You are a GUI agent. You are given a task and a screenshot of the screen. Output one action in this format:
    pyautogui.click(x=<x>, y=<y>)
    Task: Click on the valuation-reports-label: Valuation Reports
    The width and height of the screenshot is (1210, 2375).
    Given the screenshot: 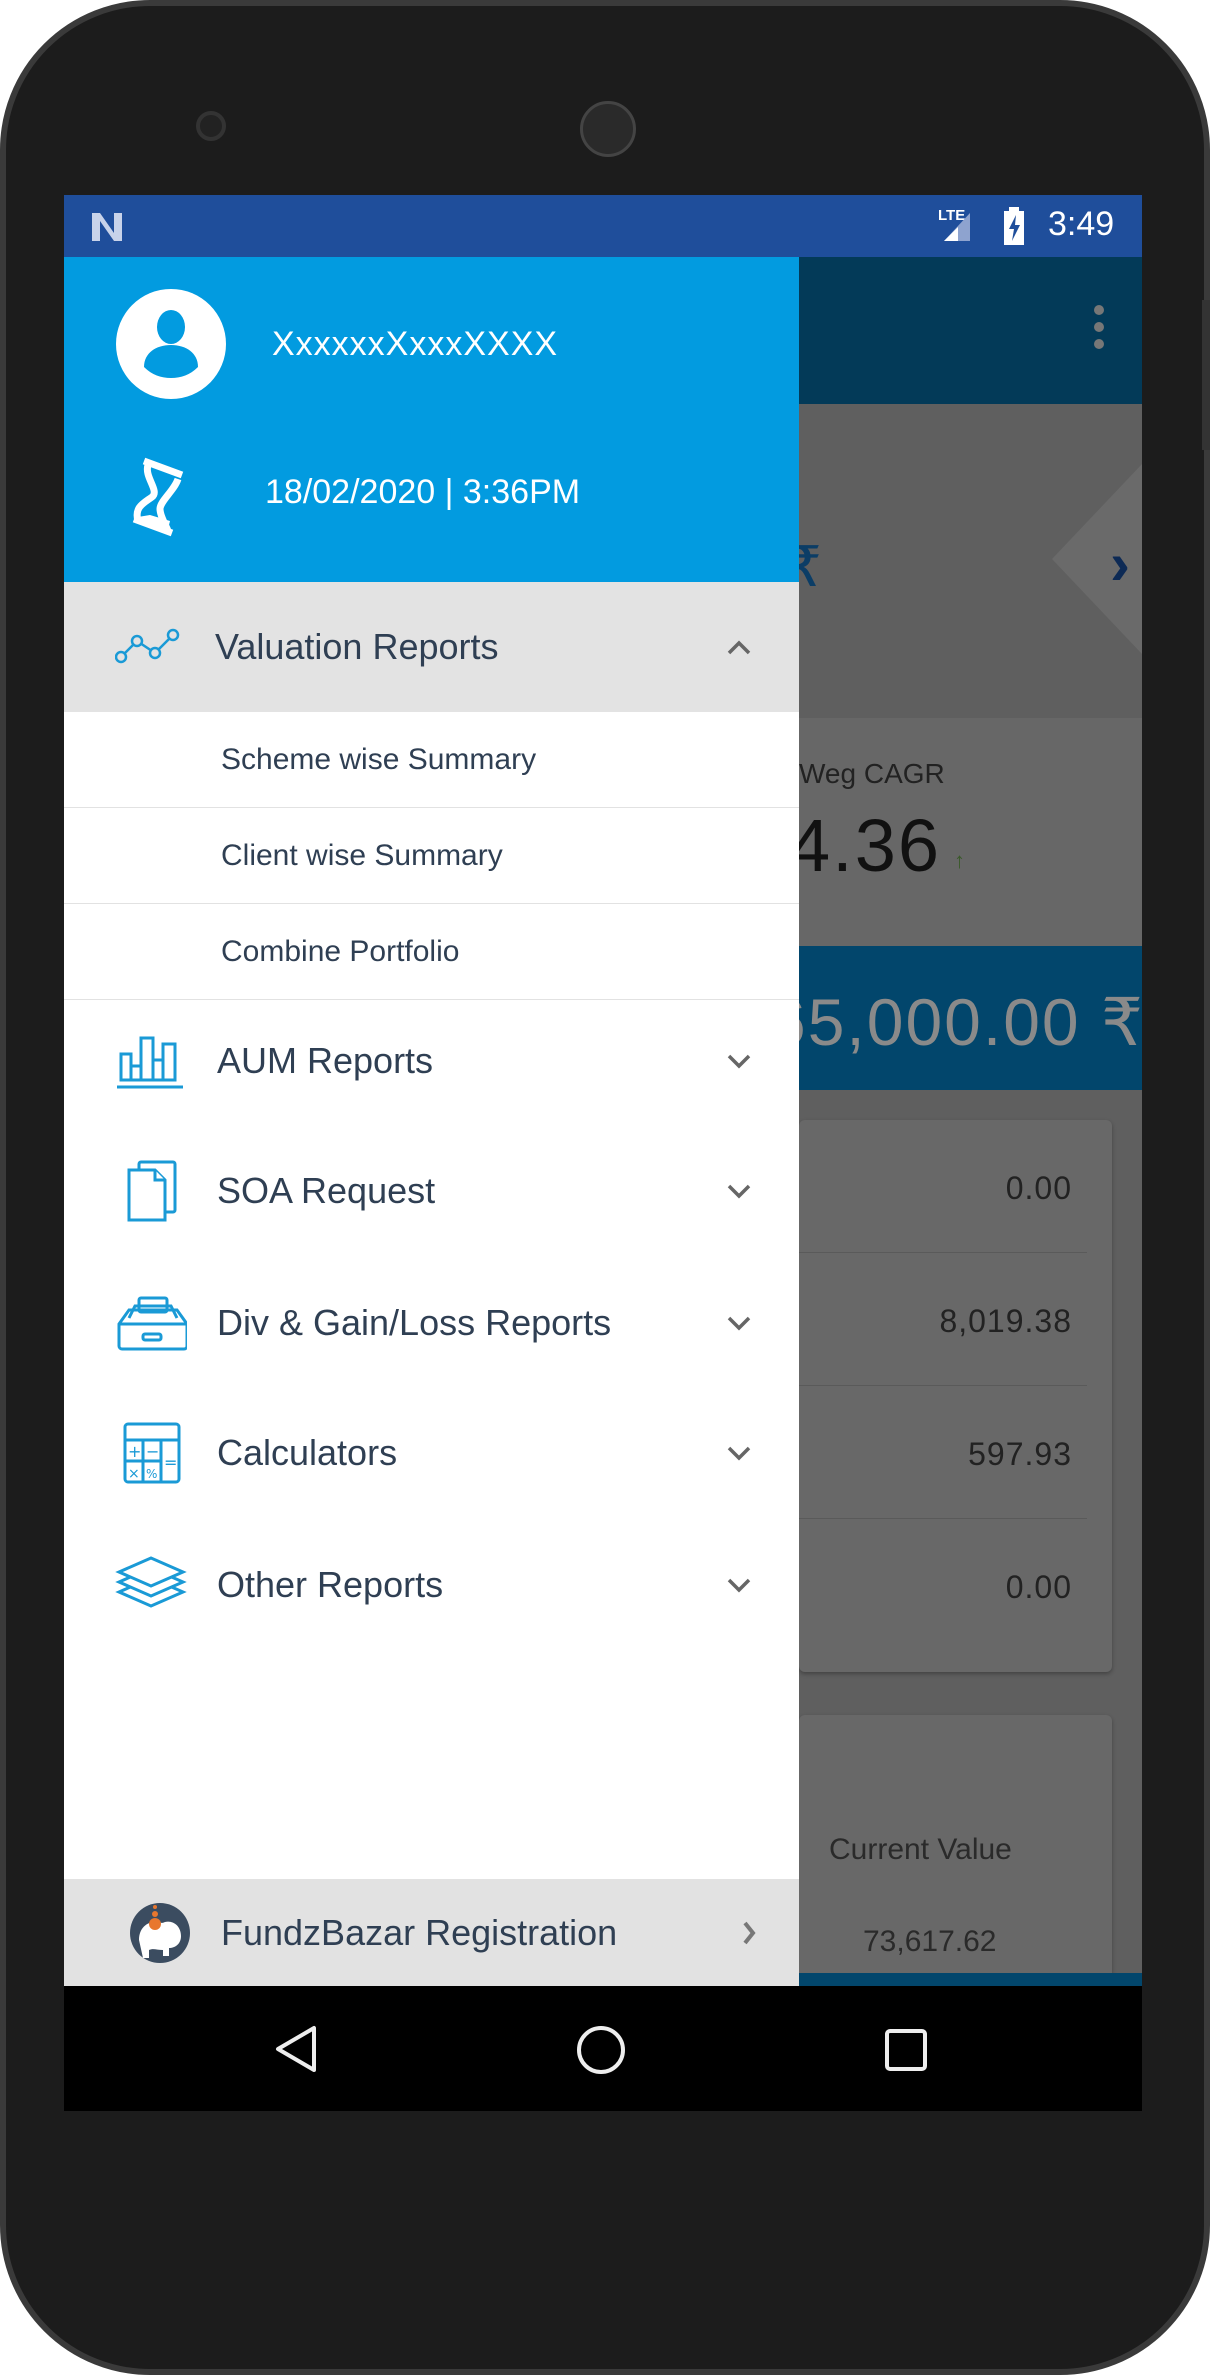 What is the action you would take?
    pyautogui.click(x=357, y=646)
    